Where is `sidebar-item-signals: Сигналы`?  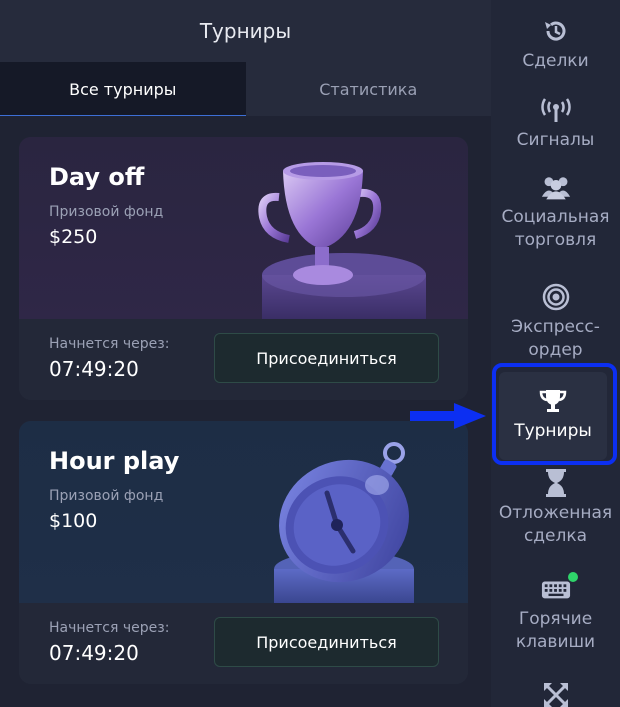
sidebar-item-signals: Сигналы is located at coordinates (555, 123).